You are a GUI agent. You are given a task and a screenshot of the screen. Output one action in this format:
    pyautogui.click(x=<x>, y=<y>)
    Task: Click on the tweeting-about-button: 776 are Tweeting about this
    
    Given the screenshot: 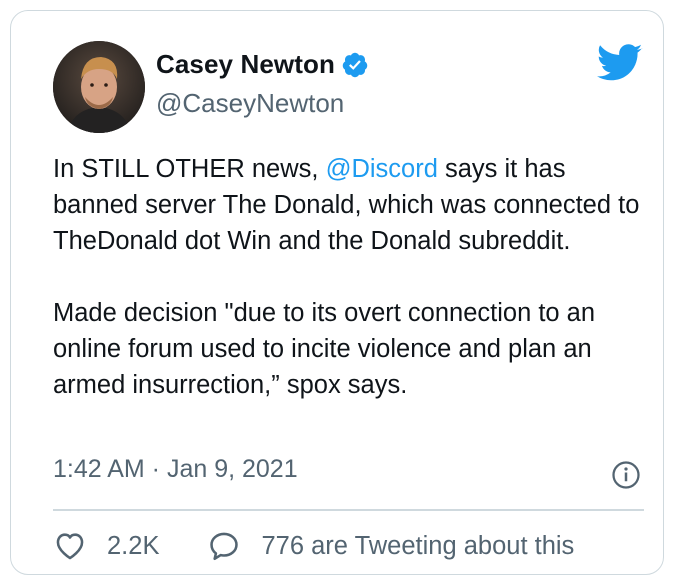 What is the action you would take?
    pyautogui.click(x=390, y=546)
    